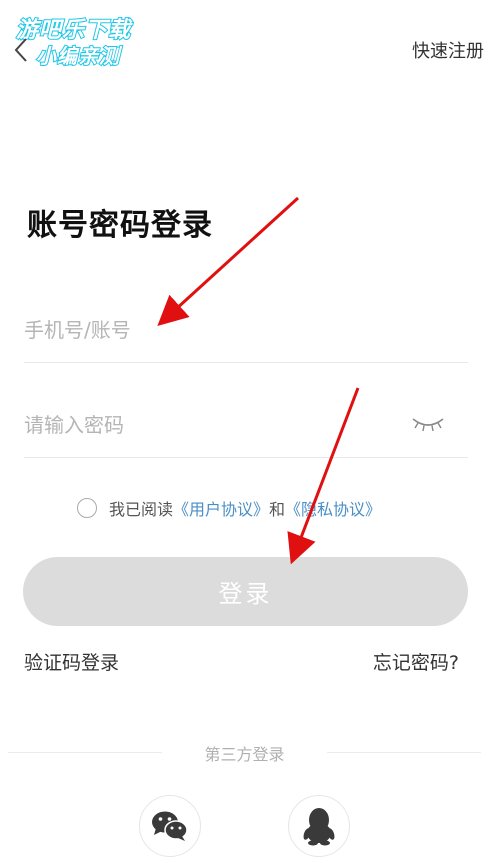 This screenshot has width=489, height=863. Describe the element at coordinates (89, 40) in the screenshot. I see `watermark-logo: 游吧乐下载 小编亲测` at that location.